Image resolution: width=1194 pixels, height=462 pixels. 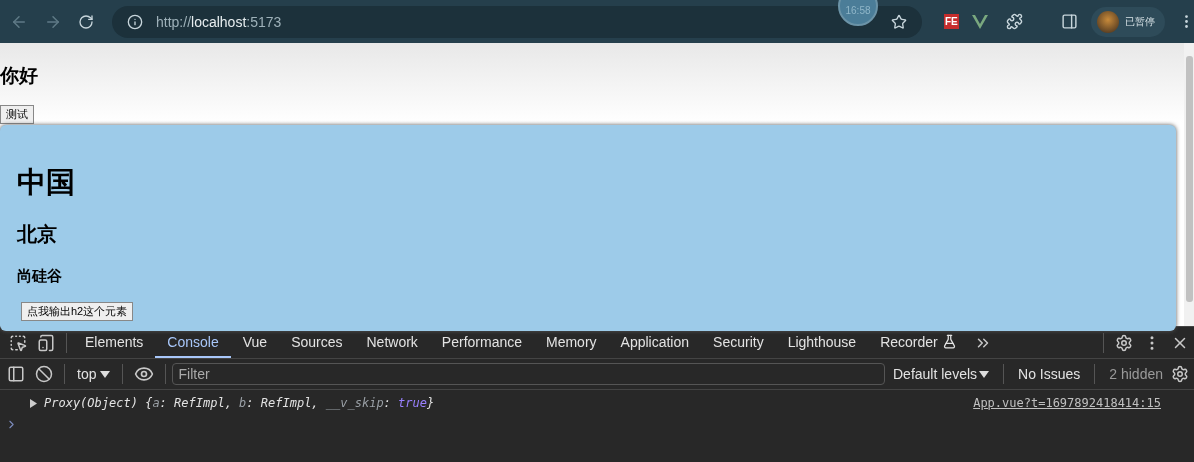 What do you see at coordinates (571, 342) in the screenshot?
I see `devtools-tab: Memory` at bounding box center [571, 342].